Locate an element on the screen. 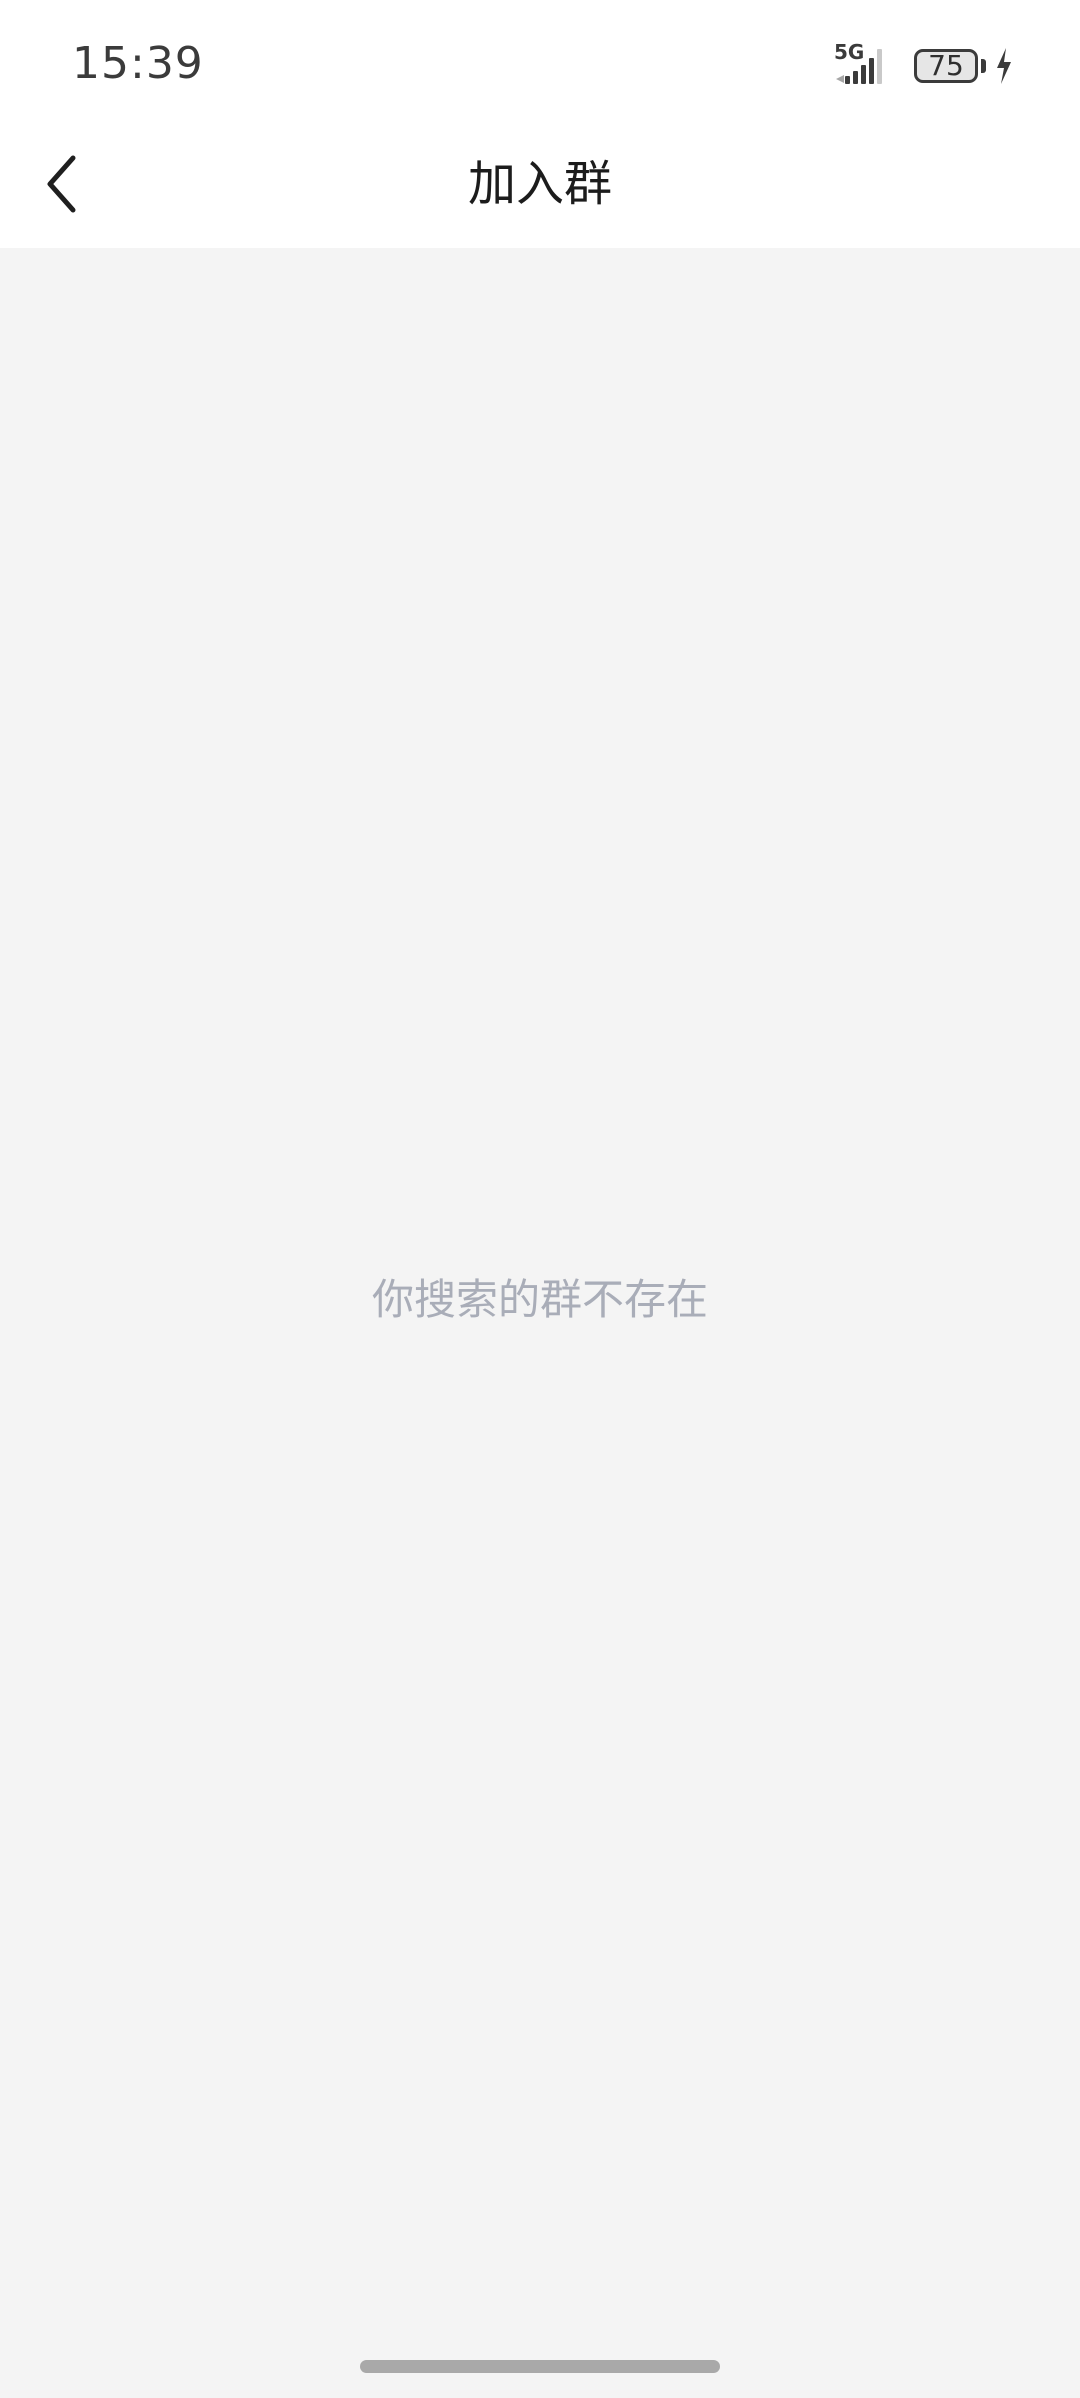  back-button is located at coordinates (62, 184).